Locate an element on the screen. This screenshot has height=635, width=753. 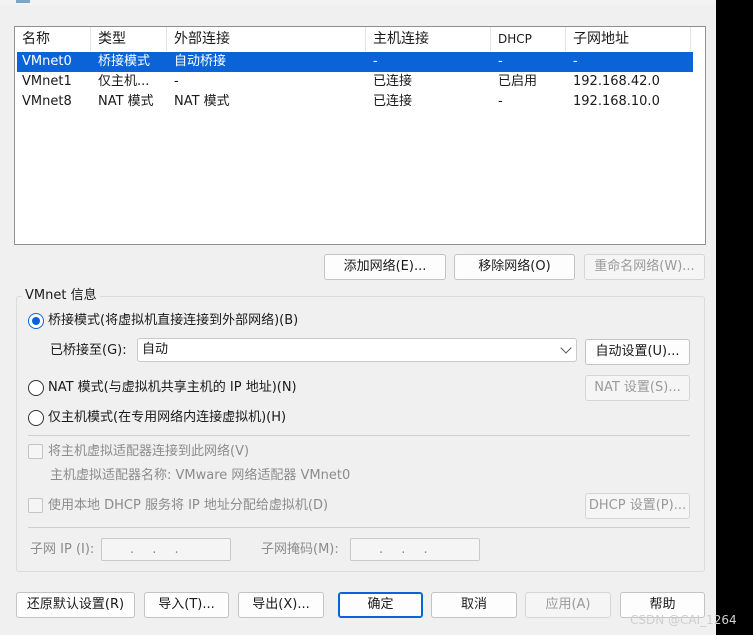
remove-network-button: 移除网络(O) is located at coordinates (514, 267).